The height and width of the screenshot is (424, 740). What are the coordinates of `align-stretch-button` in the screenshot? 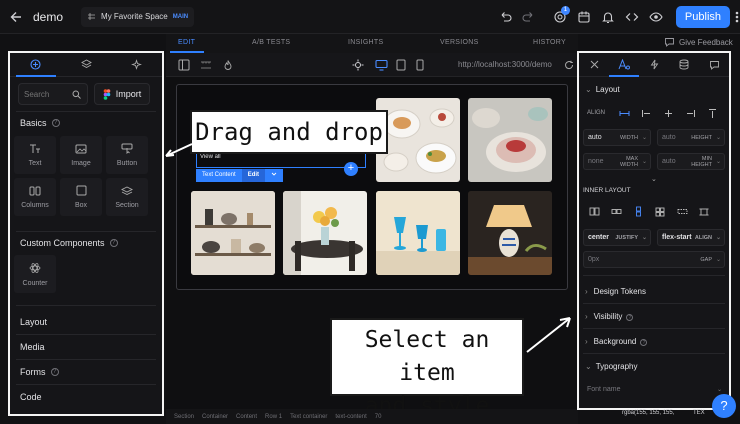 It's located at (624, 113).